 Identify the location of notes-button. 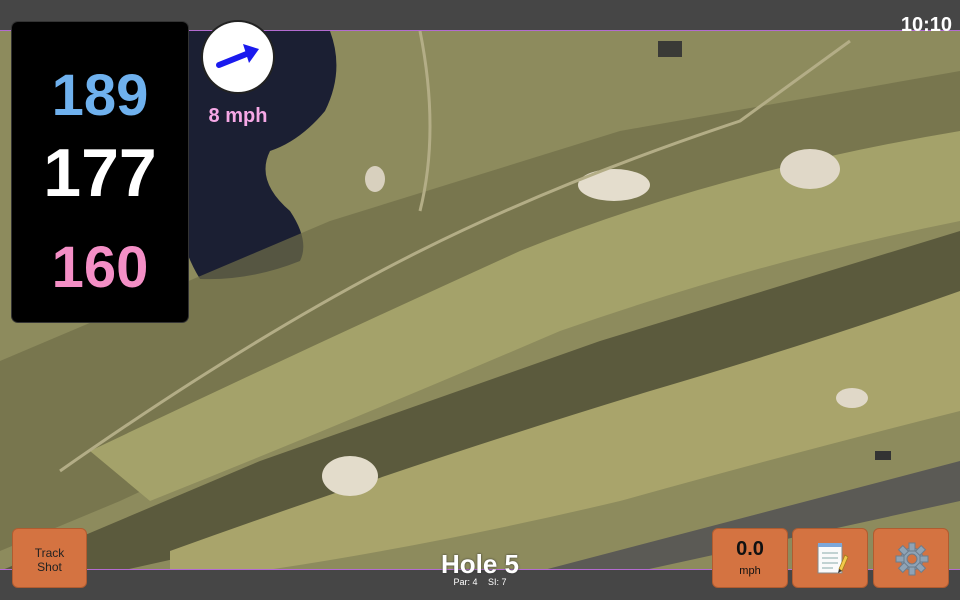
(830, 558).